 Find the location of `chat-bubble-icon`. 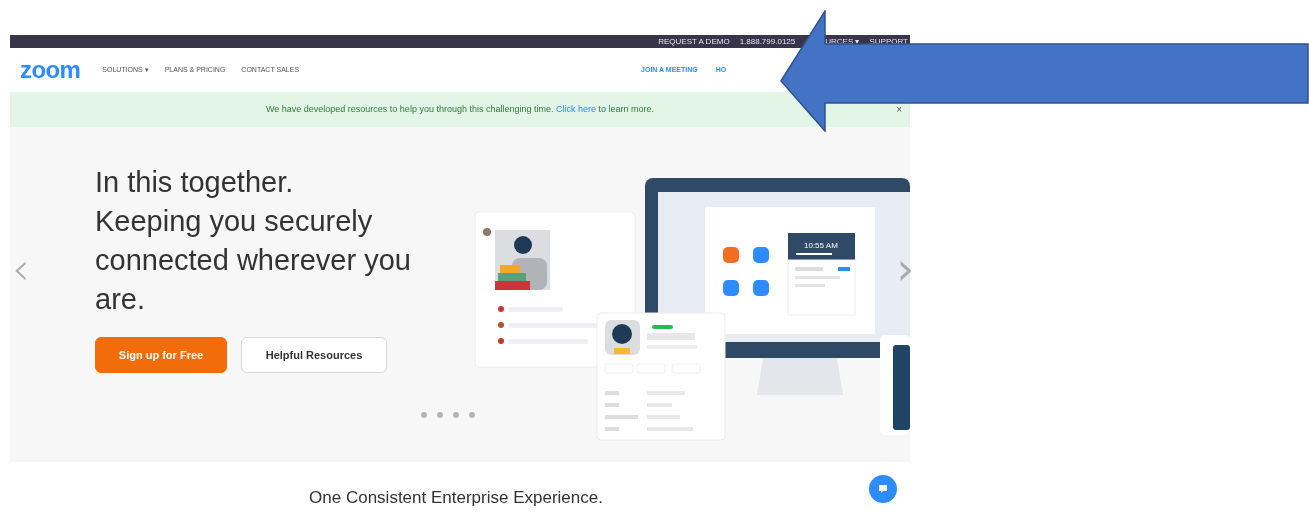

chat-bubble-icon is located at coordinates (883, 489).